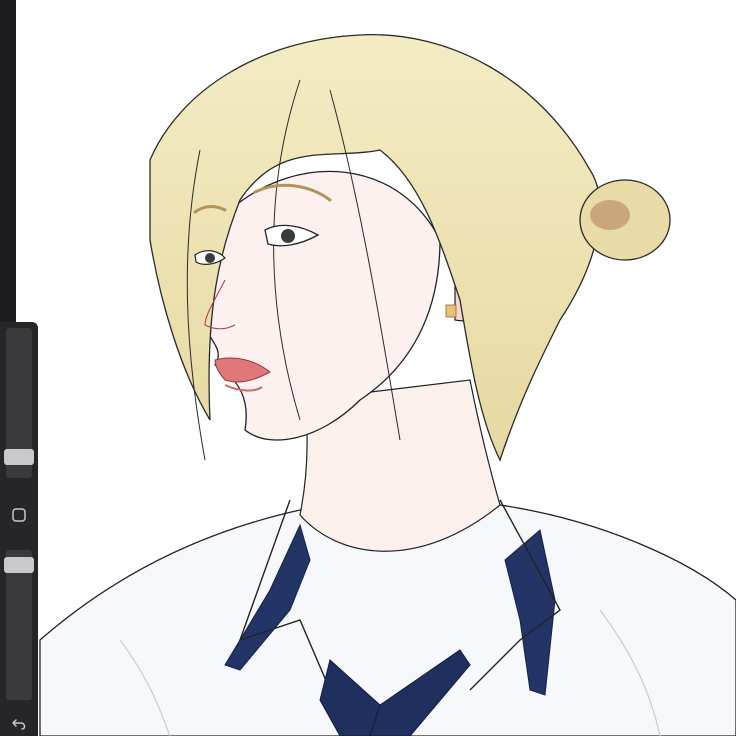 This screenshot has width=736, height=736. What do you see at coordinates (19, 456) in the screenshot?
I see `brush-size-thumb` at bounding box center [19, 456].